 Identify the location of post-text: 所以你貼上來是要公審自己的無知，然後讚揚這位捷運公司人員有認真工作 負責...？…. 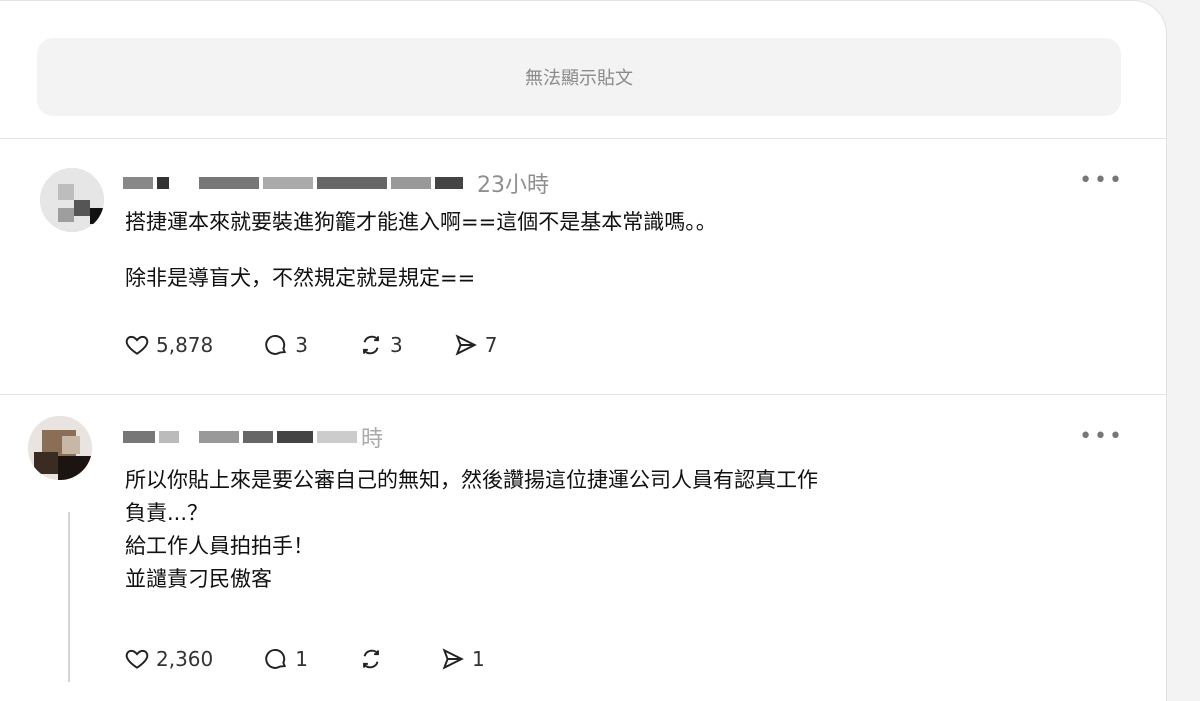
(471, 530).